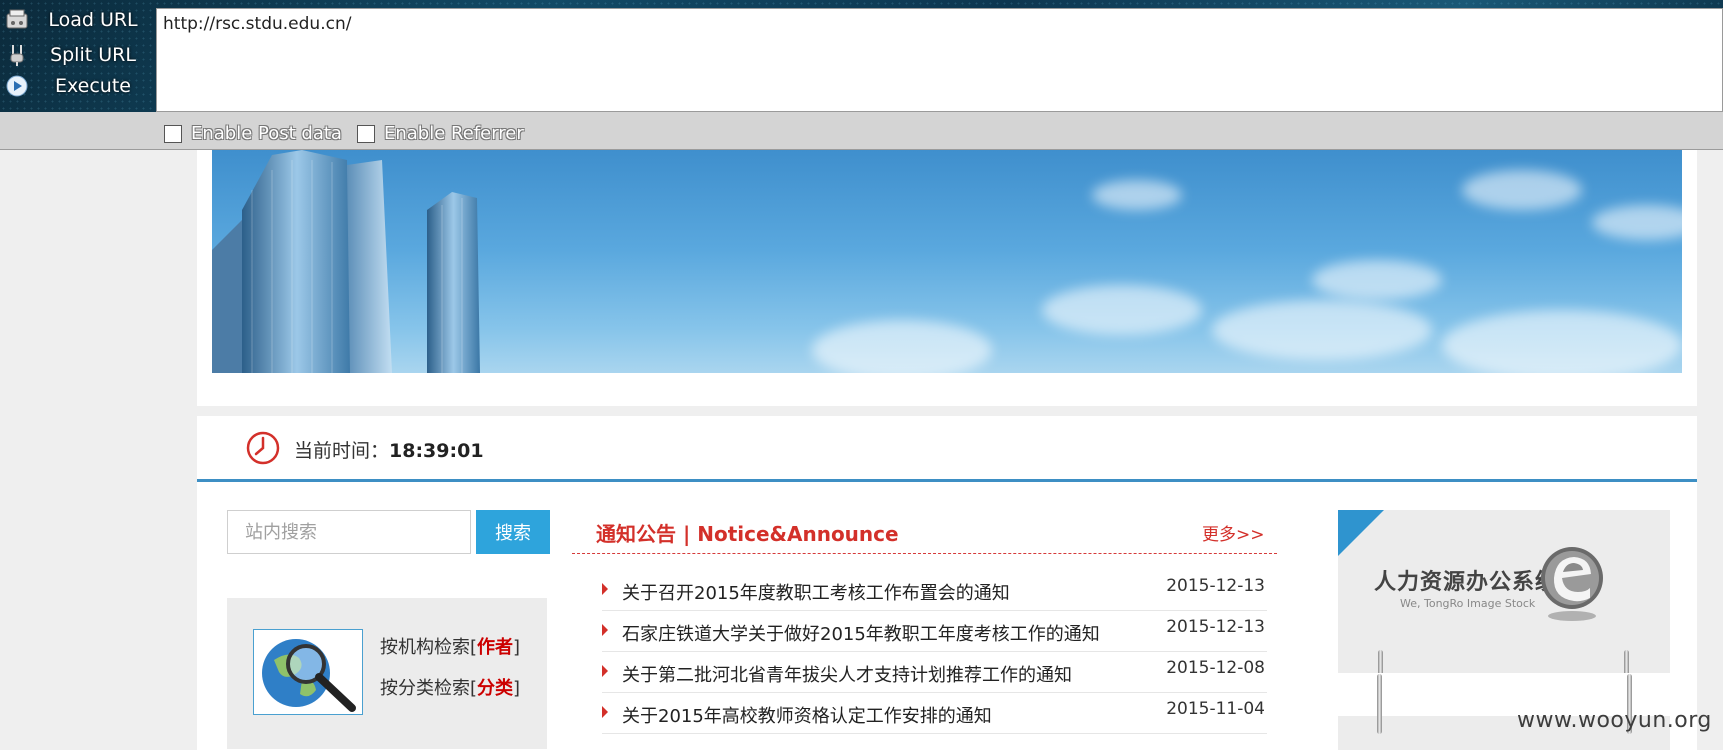 This screenshot has width=1723, height=750. What do you see at coordinates (924, 532) in the screenshot?
I see `notice-header: 通知公告 | Notice&Announce 更多>>` at bounding box center [924, 532].